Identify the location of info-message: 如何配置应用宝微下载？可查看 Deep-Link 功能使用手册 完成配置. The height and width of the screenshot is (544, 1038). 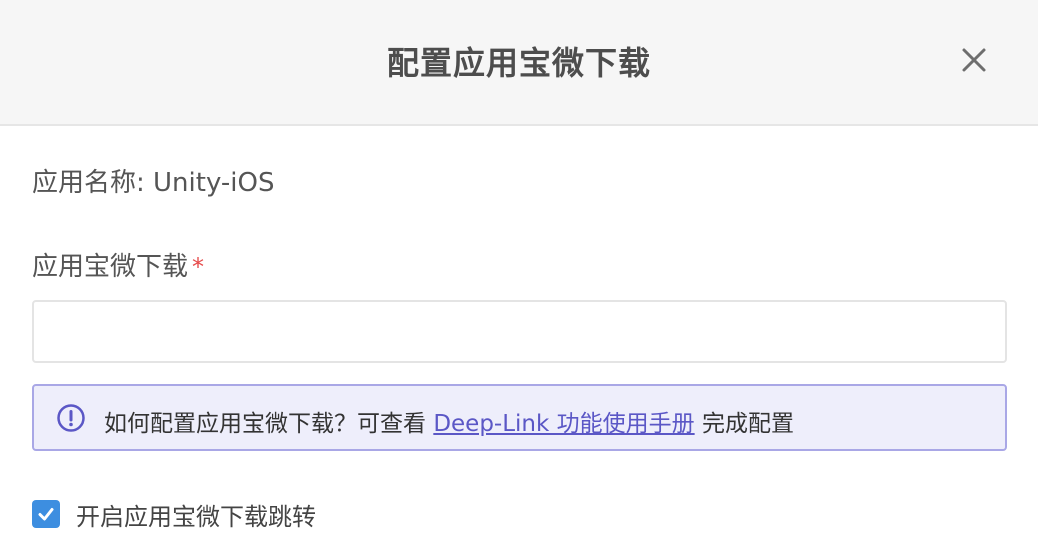
(449, 421).